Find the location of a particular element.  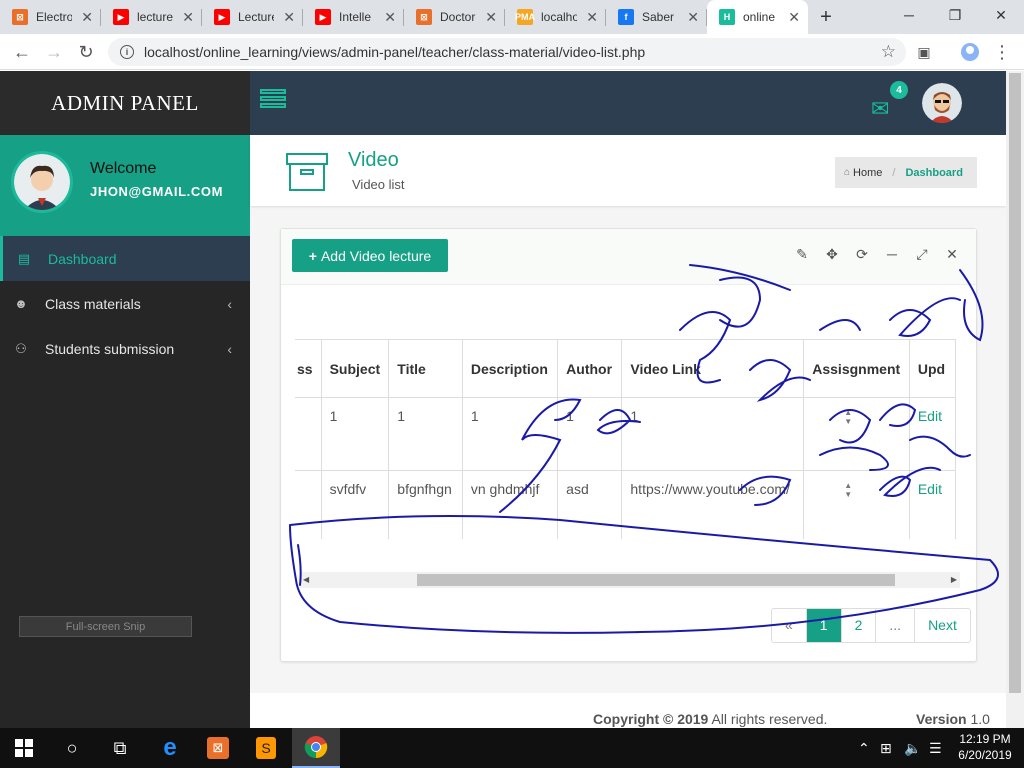

move-icon: ✥ is located at coordinates (832, 254).